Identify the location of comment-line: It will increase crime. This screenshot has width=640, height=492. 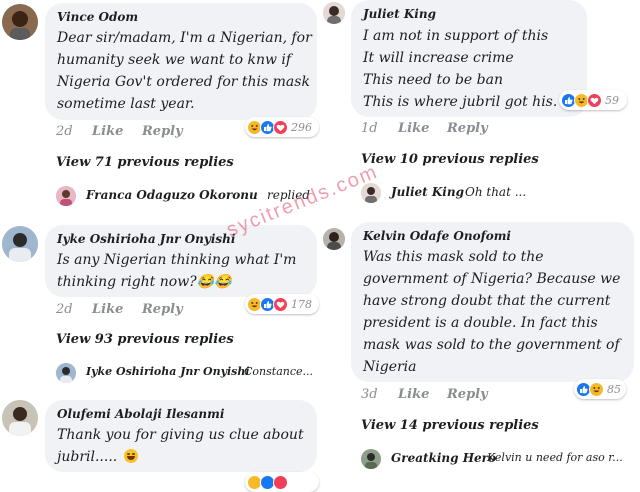
(438, 58).